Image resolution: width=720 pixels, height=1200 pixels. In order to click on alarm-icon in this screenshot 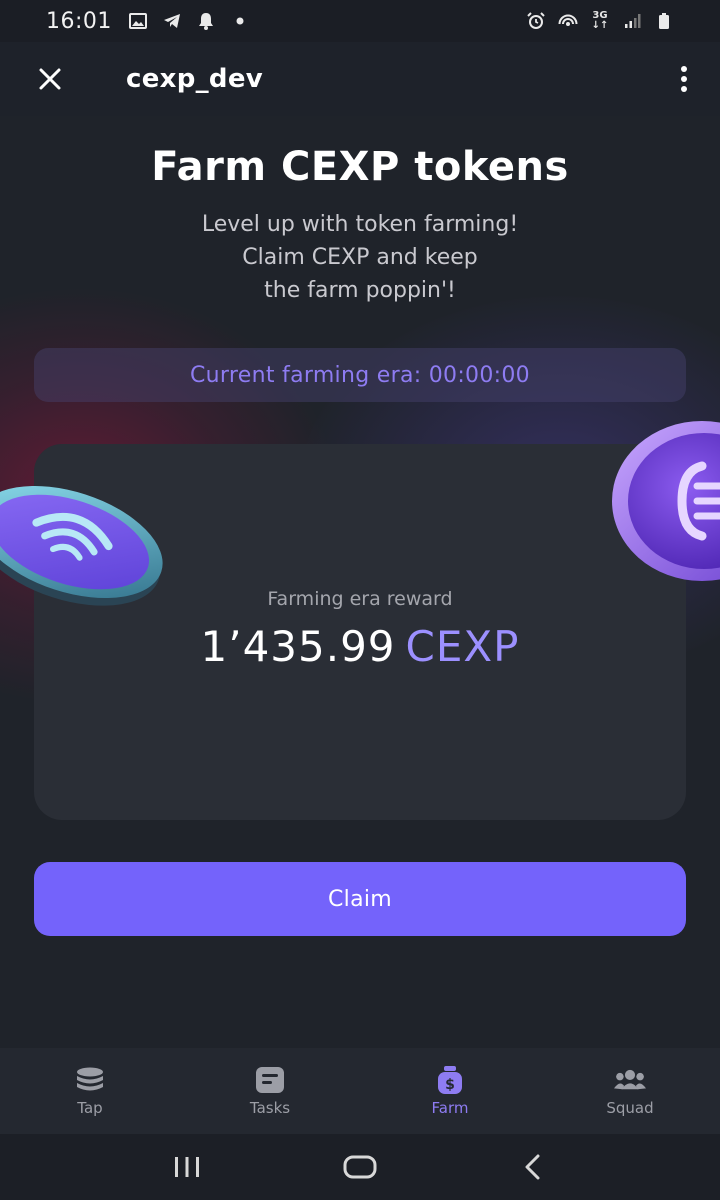, I will do `click(536, 21)`.